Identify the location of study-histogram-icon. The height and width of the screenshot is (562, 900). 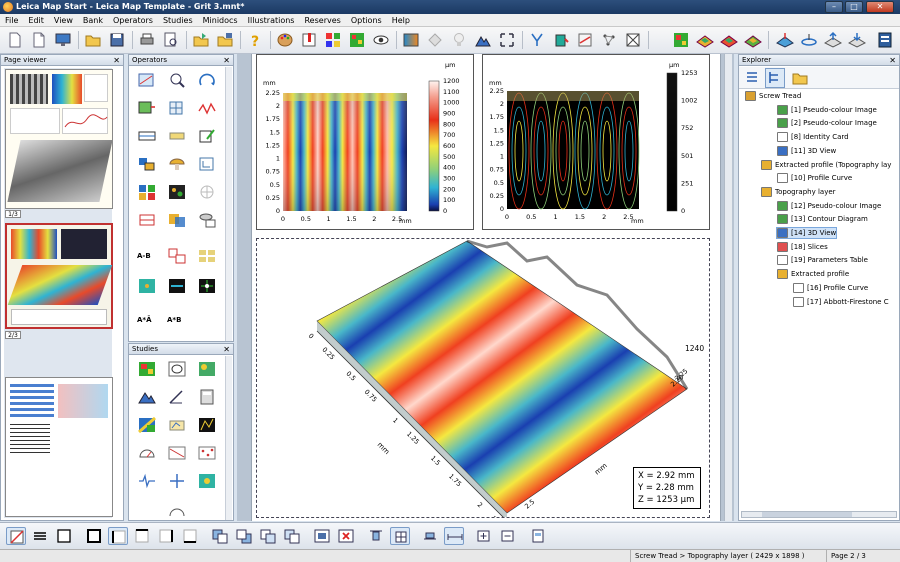
(207, 425).